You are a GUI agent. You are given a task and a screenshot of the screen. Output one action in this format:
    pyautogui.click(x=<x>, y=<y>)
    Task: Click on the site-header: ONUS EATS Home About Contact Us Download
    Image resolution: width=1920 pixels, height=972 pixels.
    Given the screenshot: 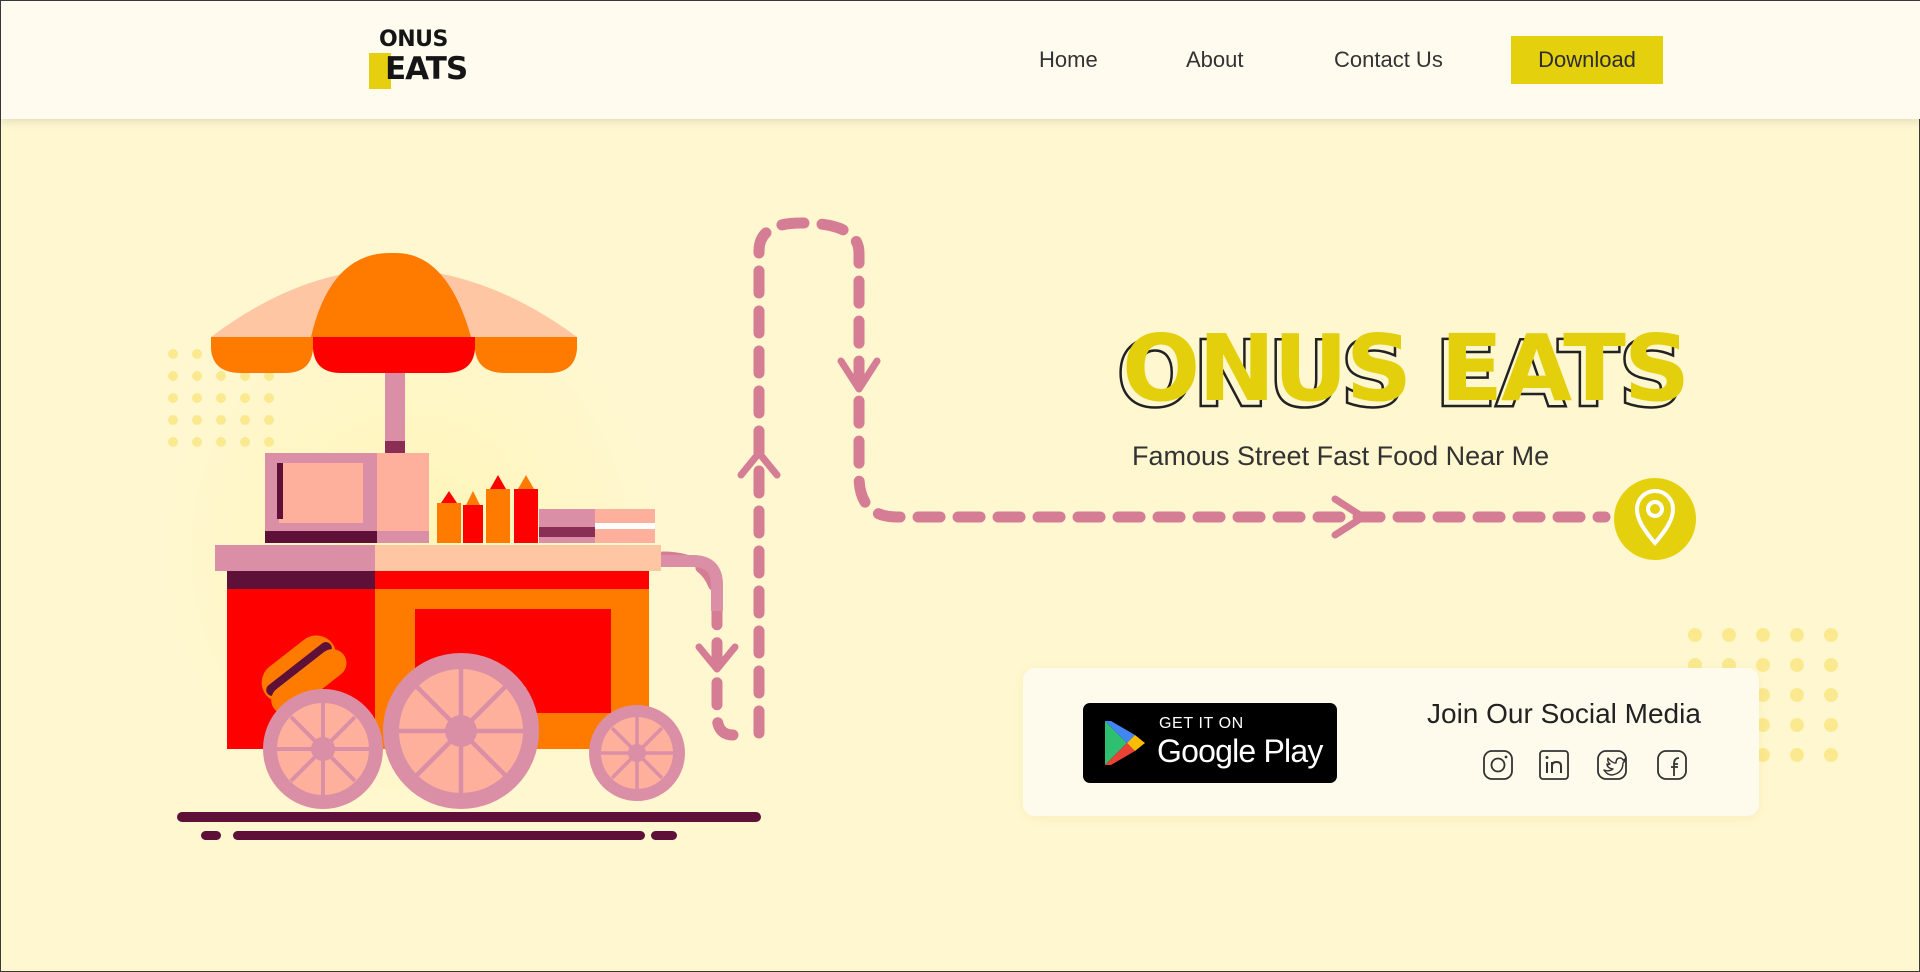 What is the action you would take?
    pyautogui.click(x=960, y=60)
    